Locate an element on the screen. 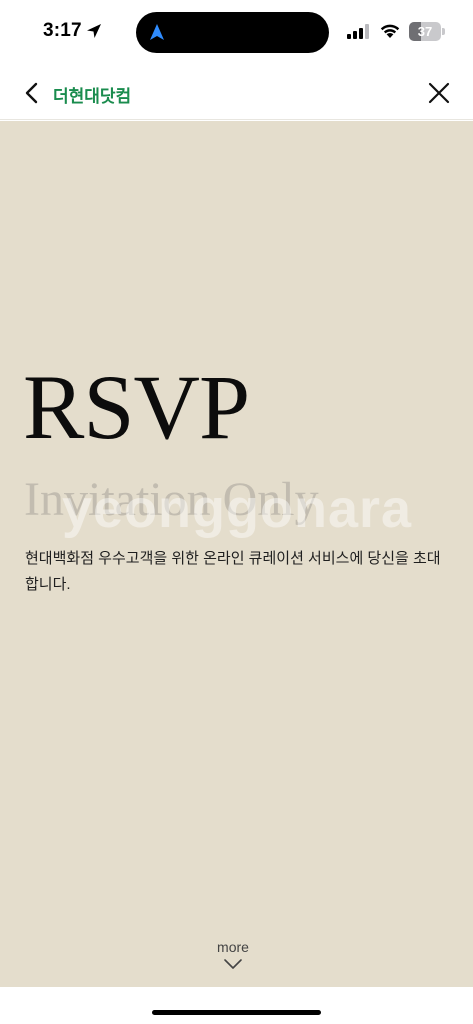 Image resolution: width=473 pixels, height=1024 pixels. home-indicator is located at coordinates (236, 1012).